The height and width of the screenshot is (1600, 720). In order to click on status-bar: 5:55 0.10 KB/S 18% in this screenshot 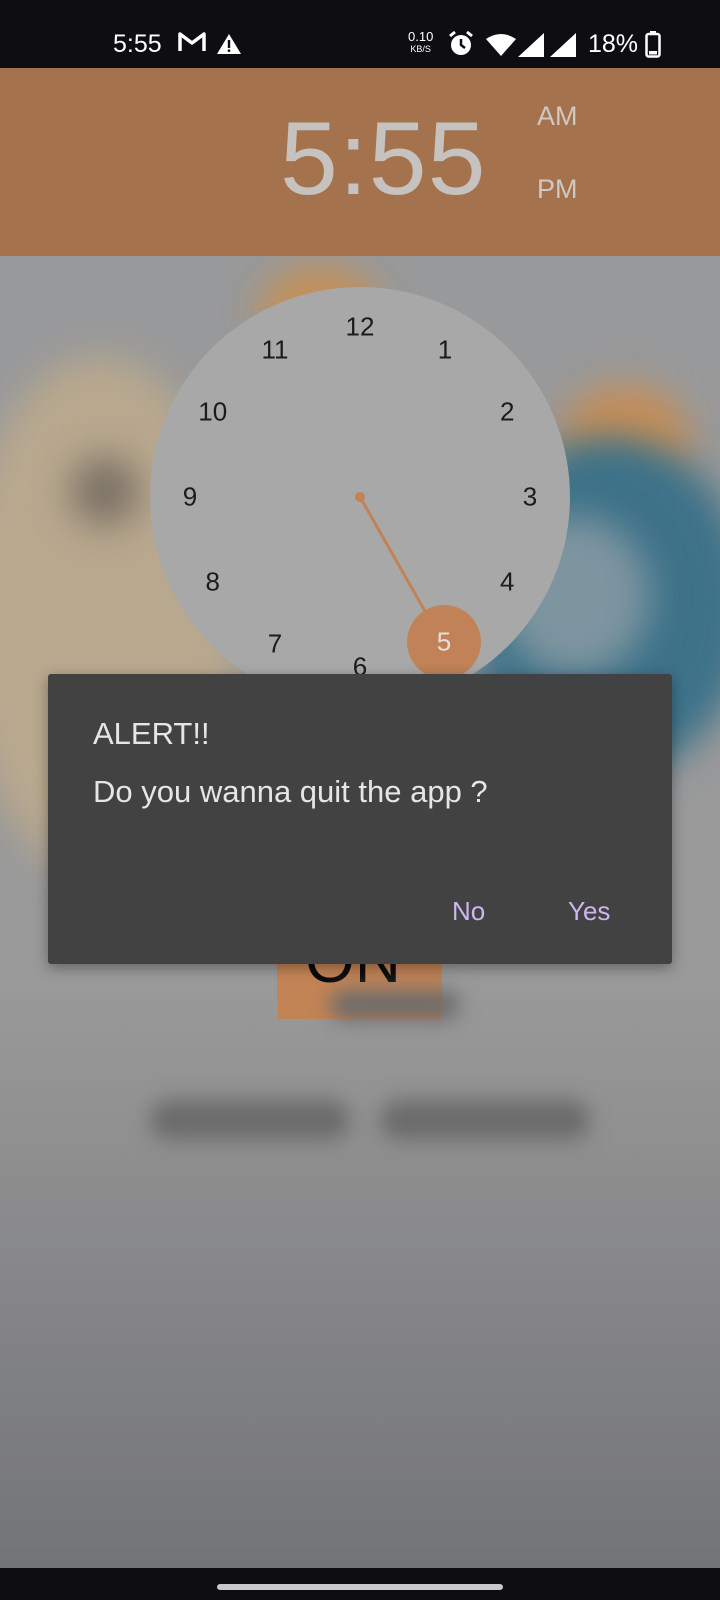, I will do `click(360, 34)`.